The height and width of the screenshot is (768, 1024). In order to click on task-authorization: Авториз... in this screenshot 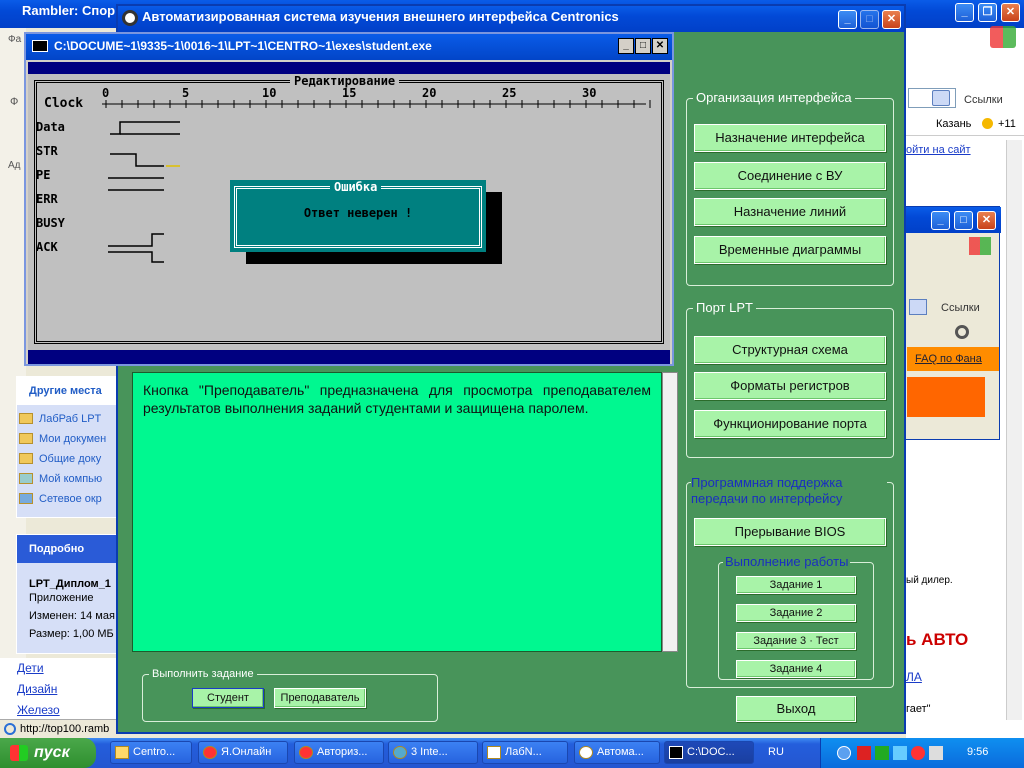, I will do `click(339, 752)`.